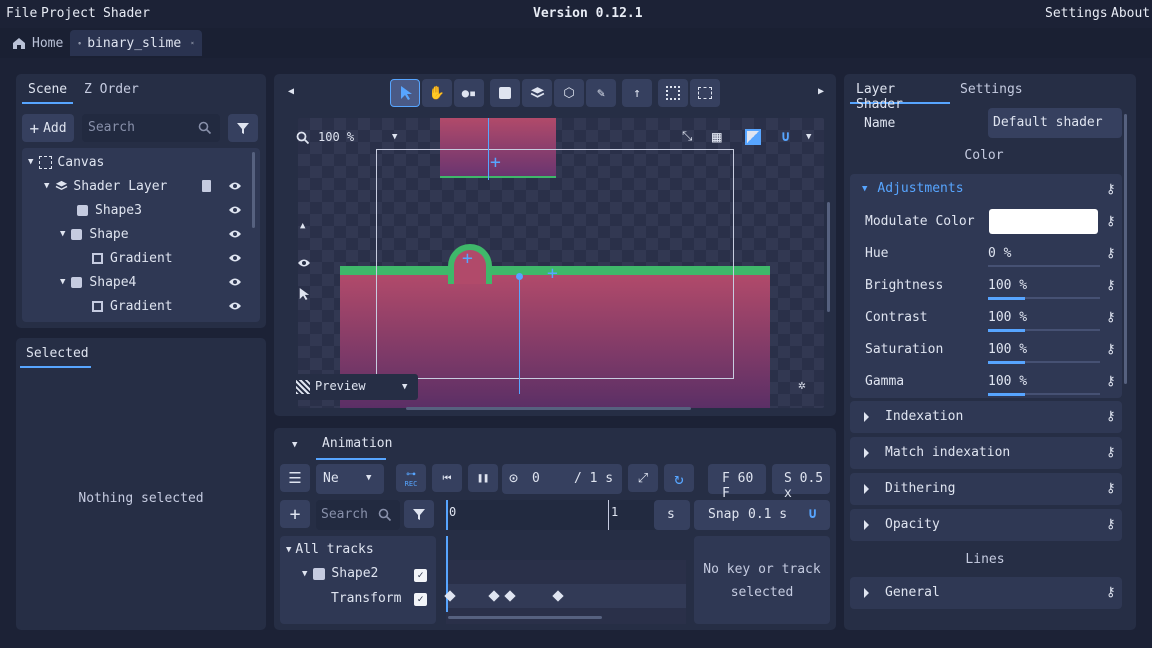 The height and width of the screenshot is (648, 1152). I want to click on gamma-slider, so click(1044, 394).